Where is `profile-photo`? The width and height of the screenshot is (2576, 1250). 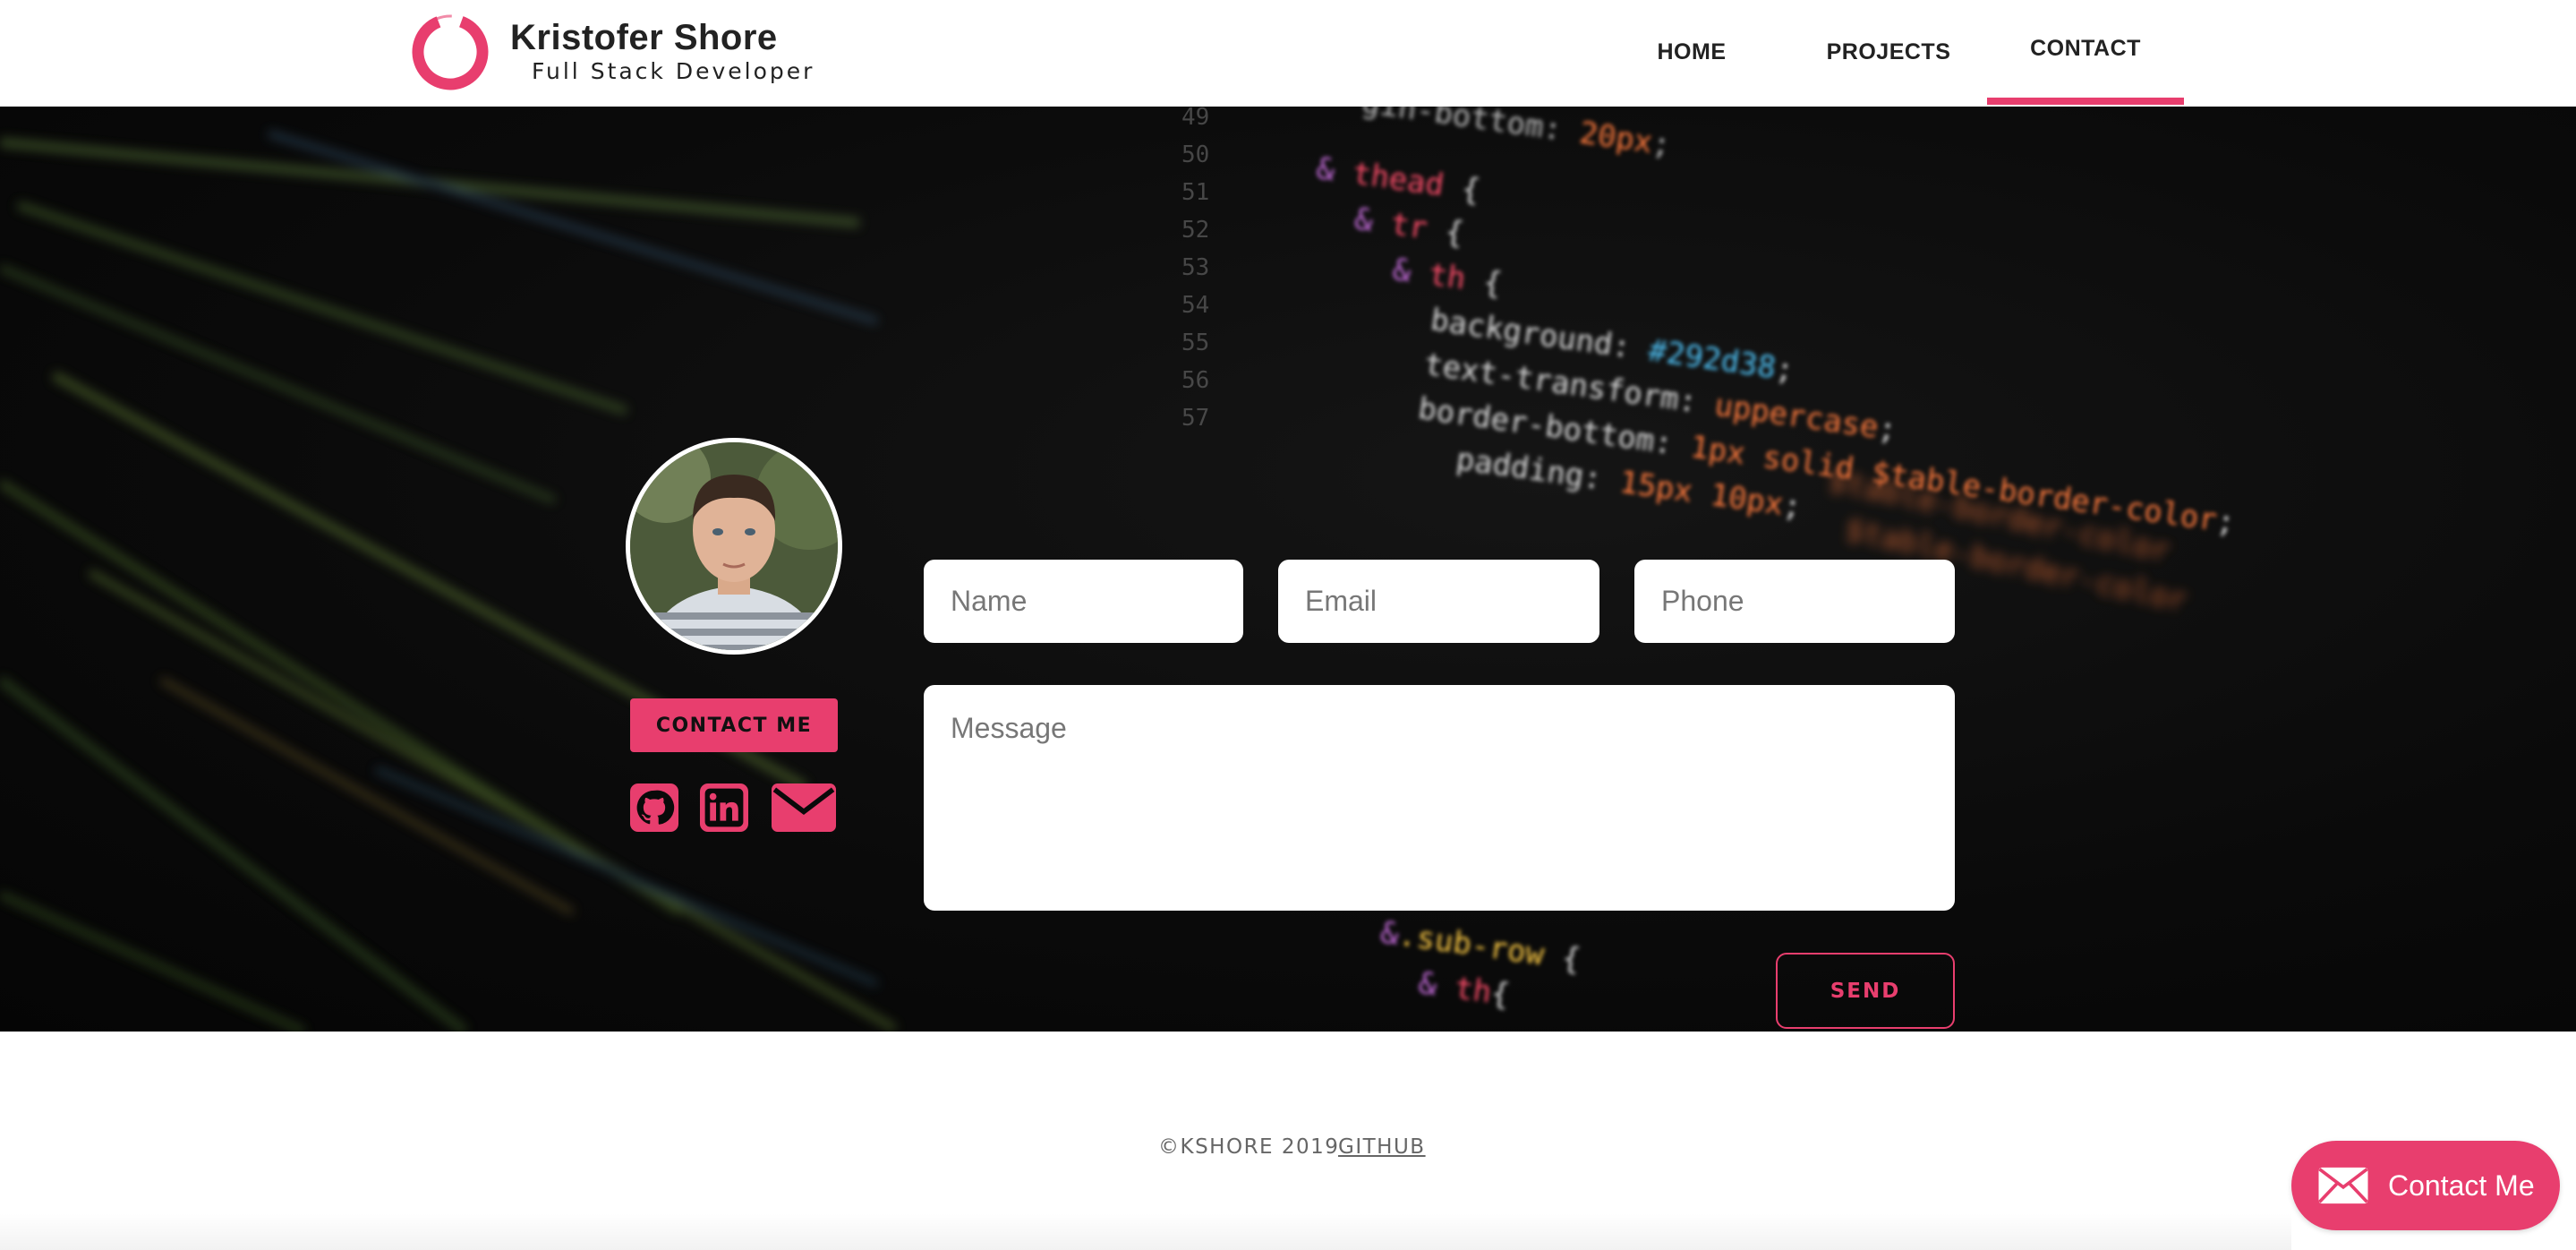 profile-photo is located at coordinates (734, 546).